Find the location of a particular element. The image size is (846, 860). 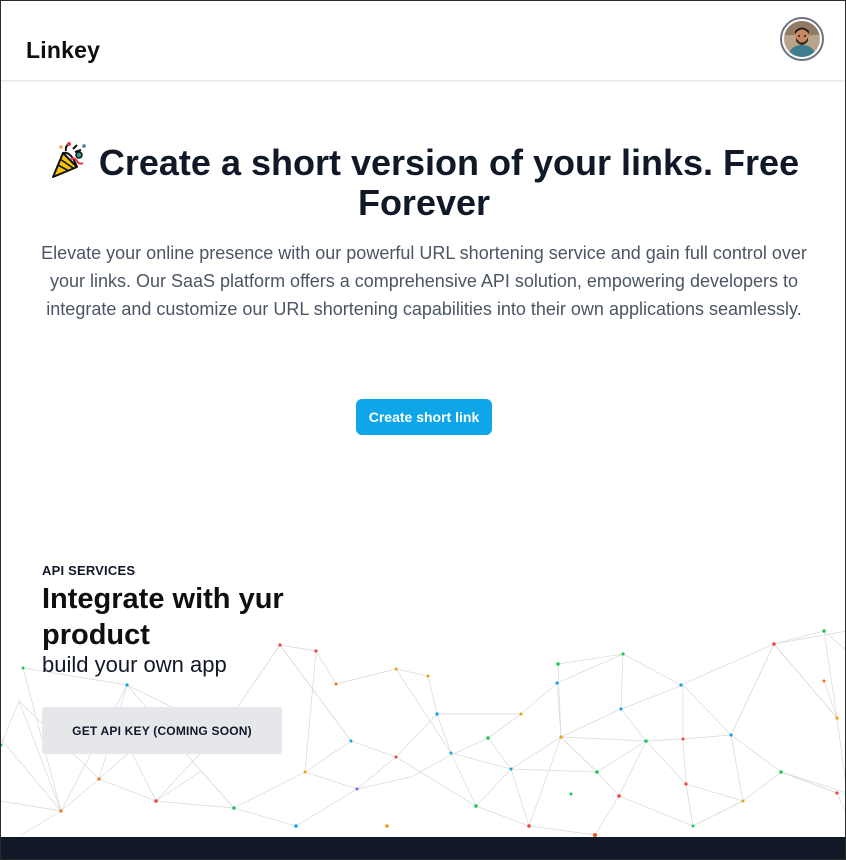

top-navbar: Linkey is located at coordinates (423, 41).